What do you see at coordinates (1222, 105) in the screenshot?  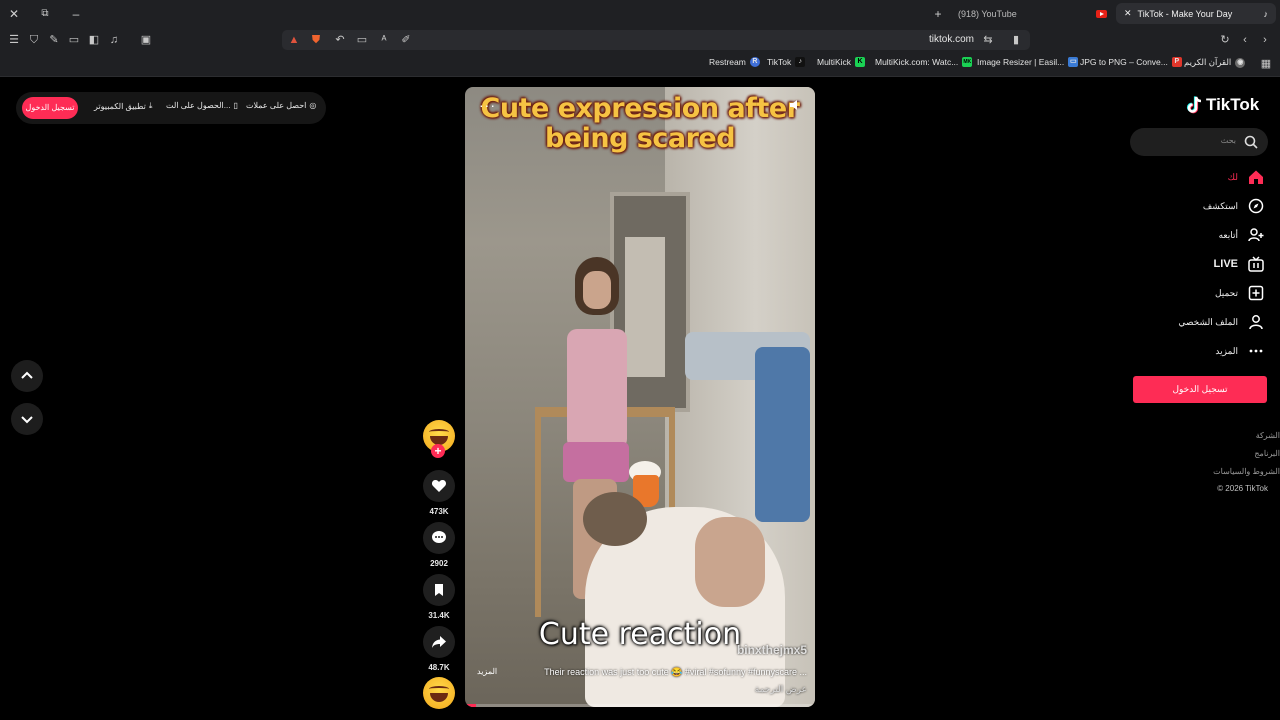 I see `tiktok-logo: TikTok` at bounding box center [1222, 105].